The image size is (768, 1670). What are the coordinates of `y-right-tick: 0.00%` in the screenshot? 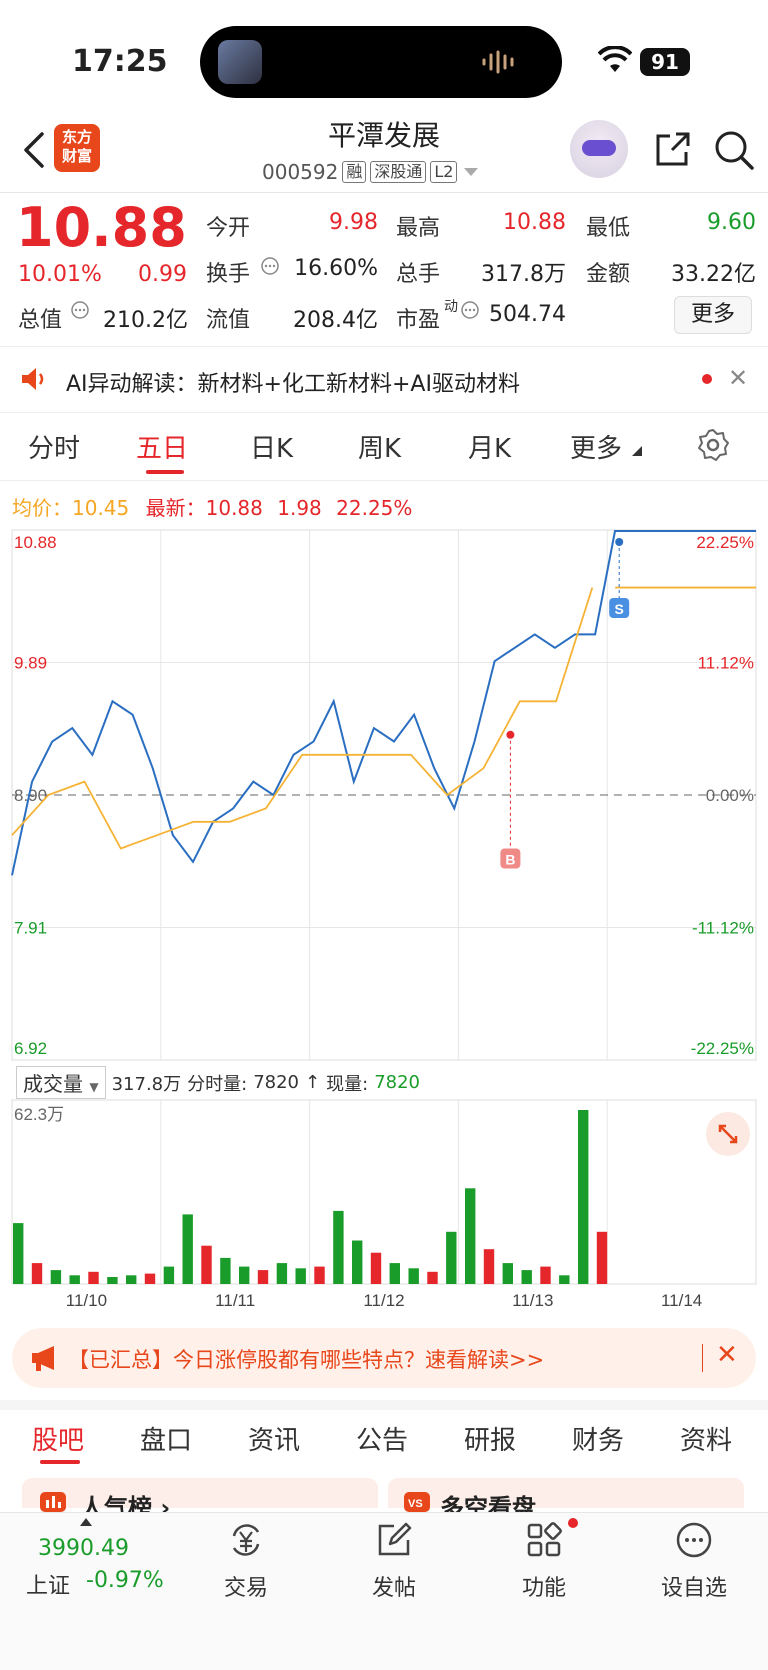 It's located at (730, 795).